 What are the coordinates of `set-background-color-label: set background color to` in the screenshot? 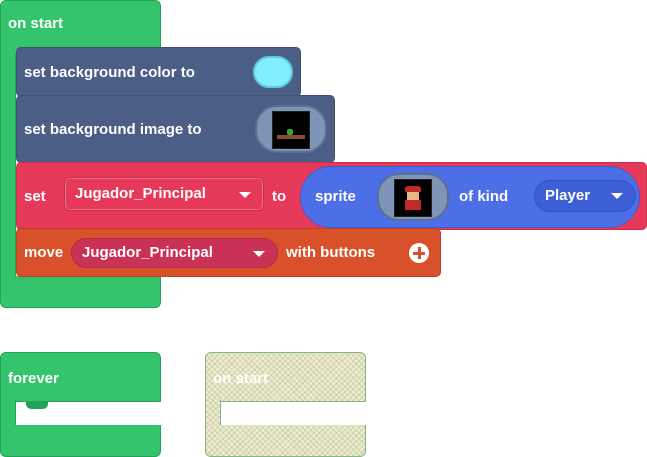 It's located at (109, 72).